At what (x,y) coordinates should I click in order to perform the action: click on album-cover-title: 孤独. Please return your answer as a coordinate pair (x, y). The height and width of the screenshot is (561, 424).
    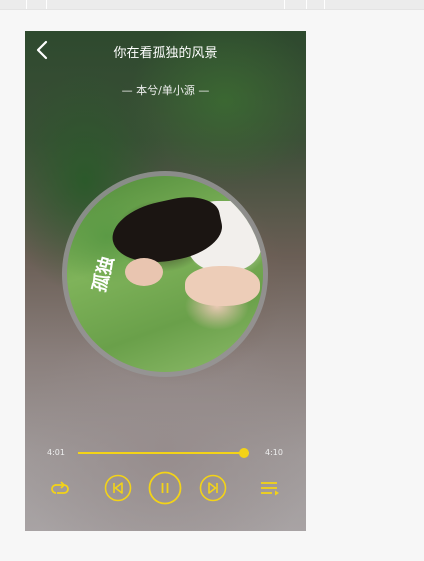
    Looking at the image, I should click on (103, 274).